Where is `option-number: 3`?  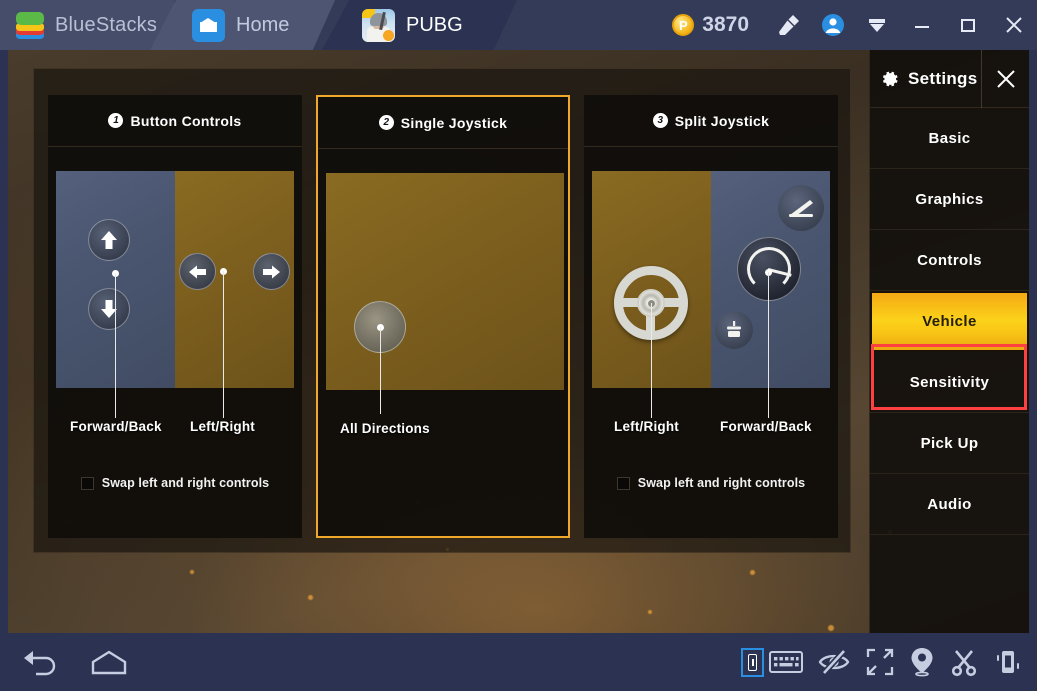 option-number: 3 is located at coordinates (660, 120).